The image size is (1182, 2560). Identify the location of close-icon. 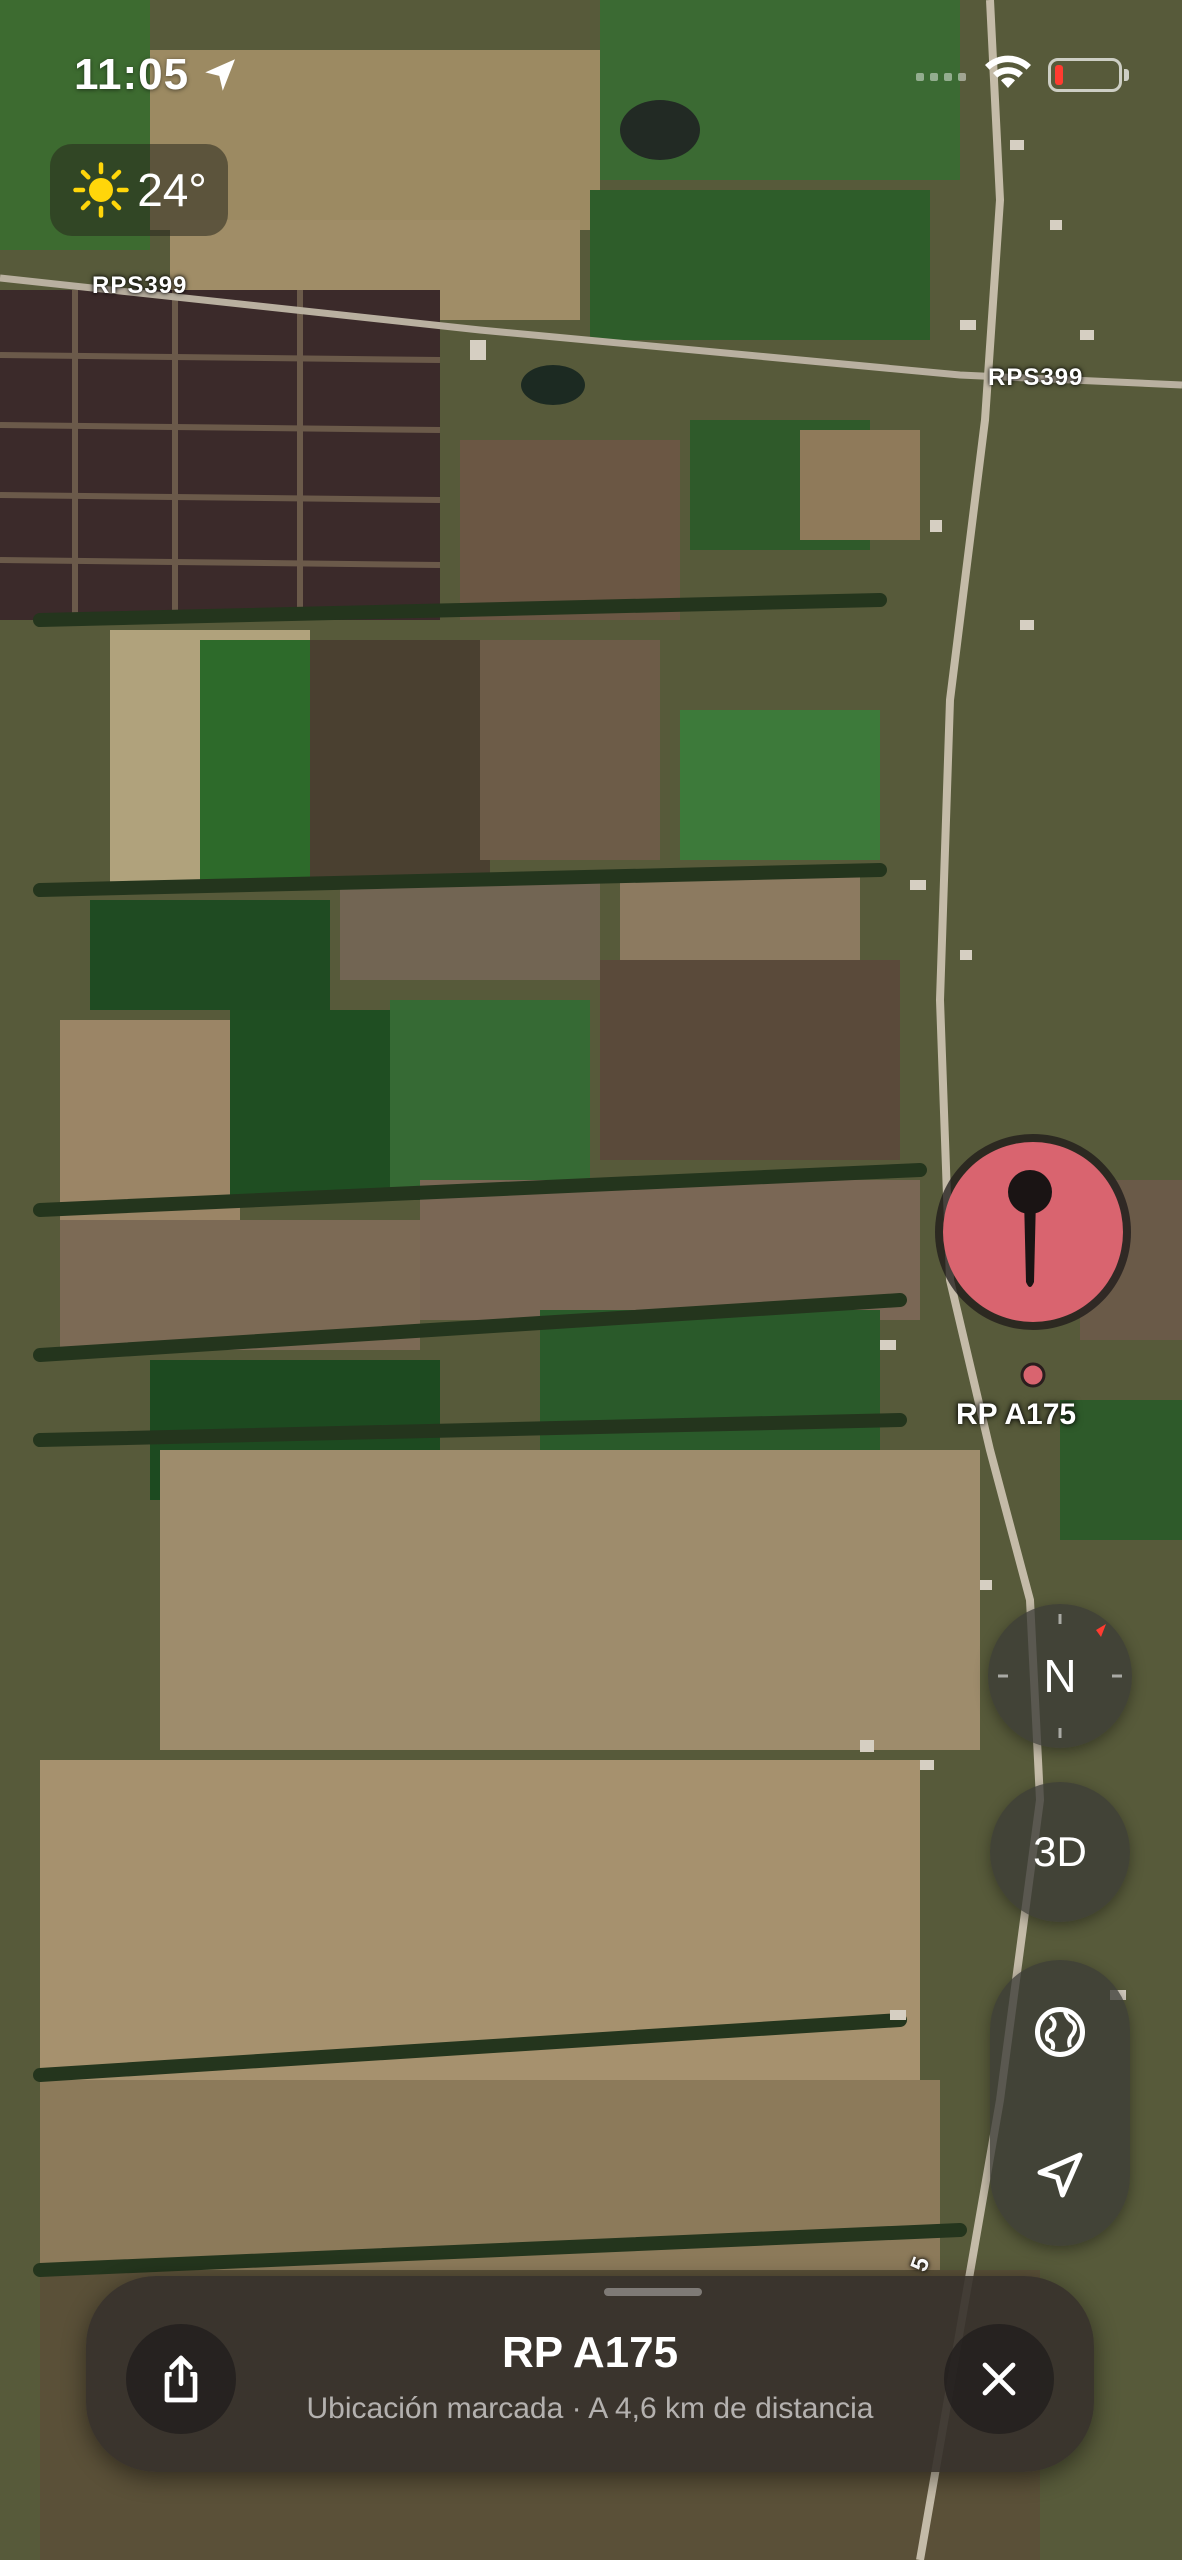
(999, 2379).